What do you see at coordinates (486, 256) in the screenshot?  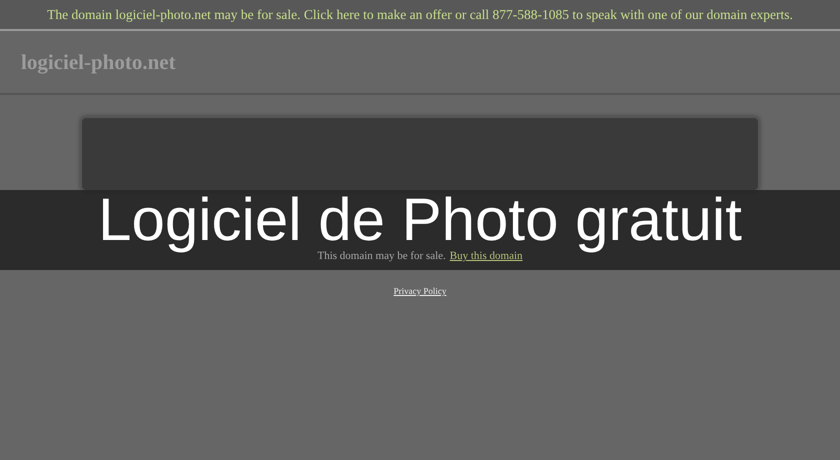 I see `buy-link: Buy this domain` at bounding box center [486, 256].